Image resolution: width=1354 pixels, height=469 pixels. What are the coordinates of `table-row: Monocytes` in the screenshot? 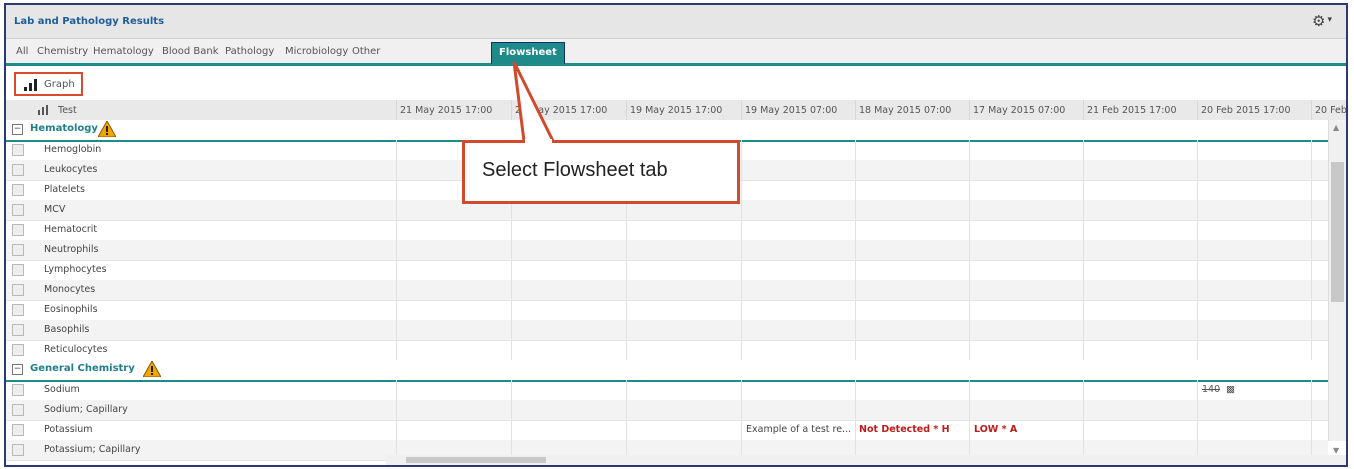 It's located at (667, 290).